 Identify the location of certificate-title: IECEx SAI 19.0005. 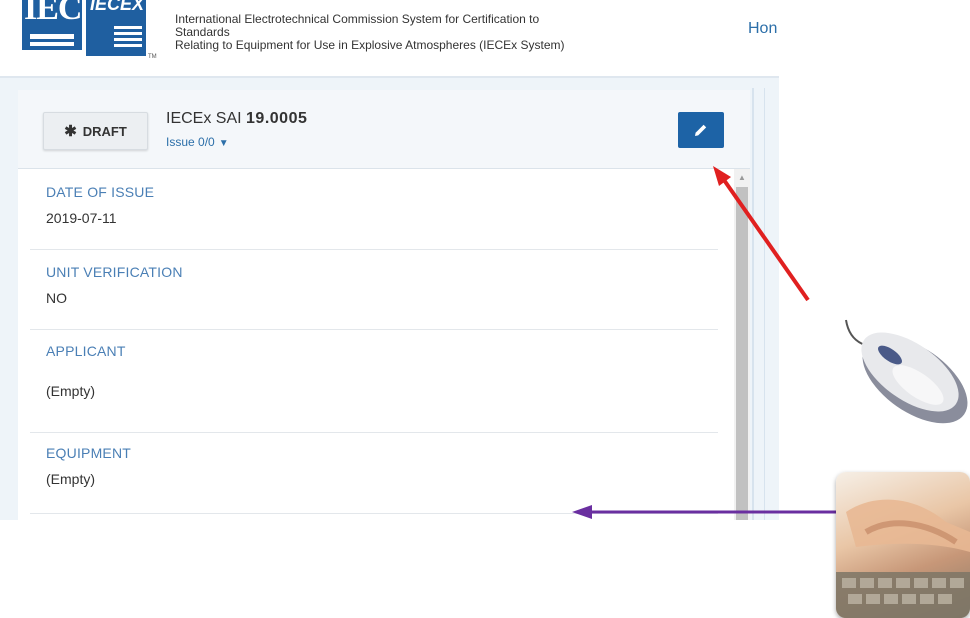
(236, 119).